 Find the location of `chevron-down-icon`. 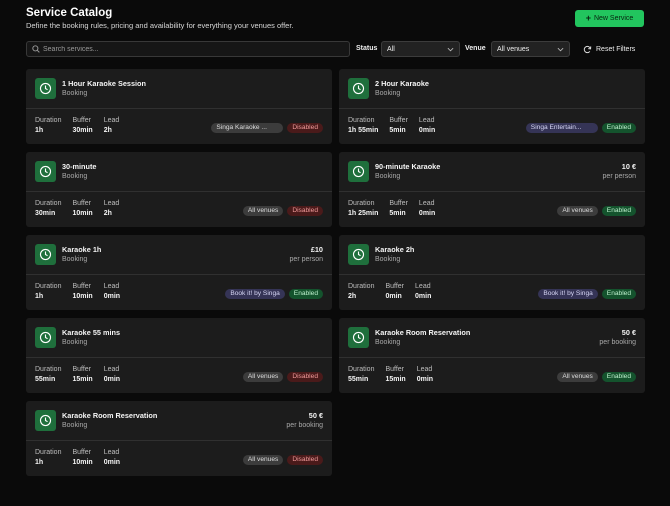

chevron-down-icon is located at coordinates (450, 49).